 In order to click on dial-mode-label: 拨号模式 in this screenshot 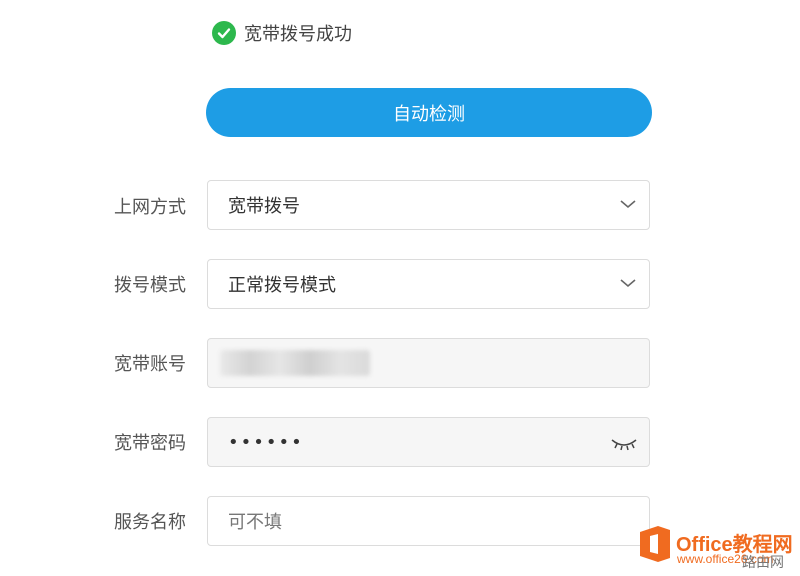, I will do `click(150, 285)`.